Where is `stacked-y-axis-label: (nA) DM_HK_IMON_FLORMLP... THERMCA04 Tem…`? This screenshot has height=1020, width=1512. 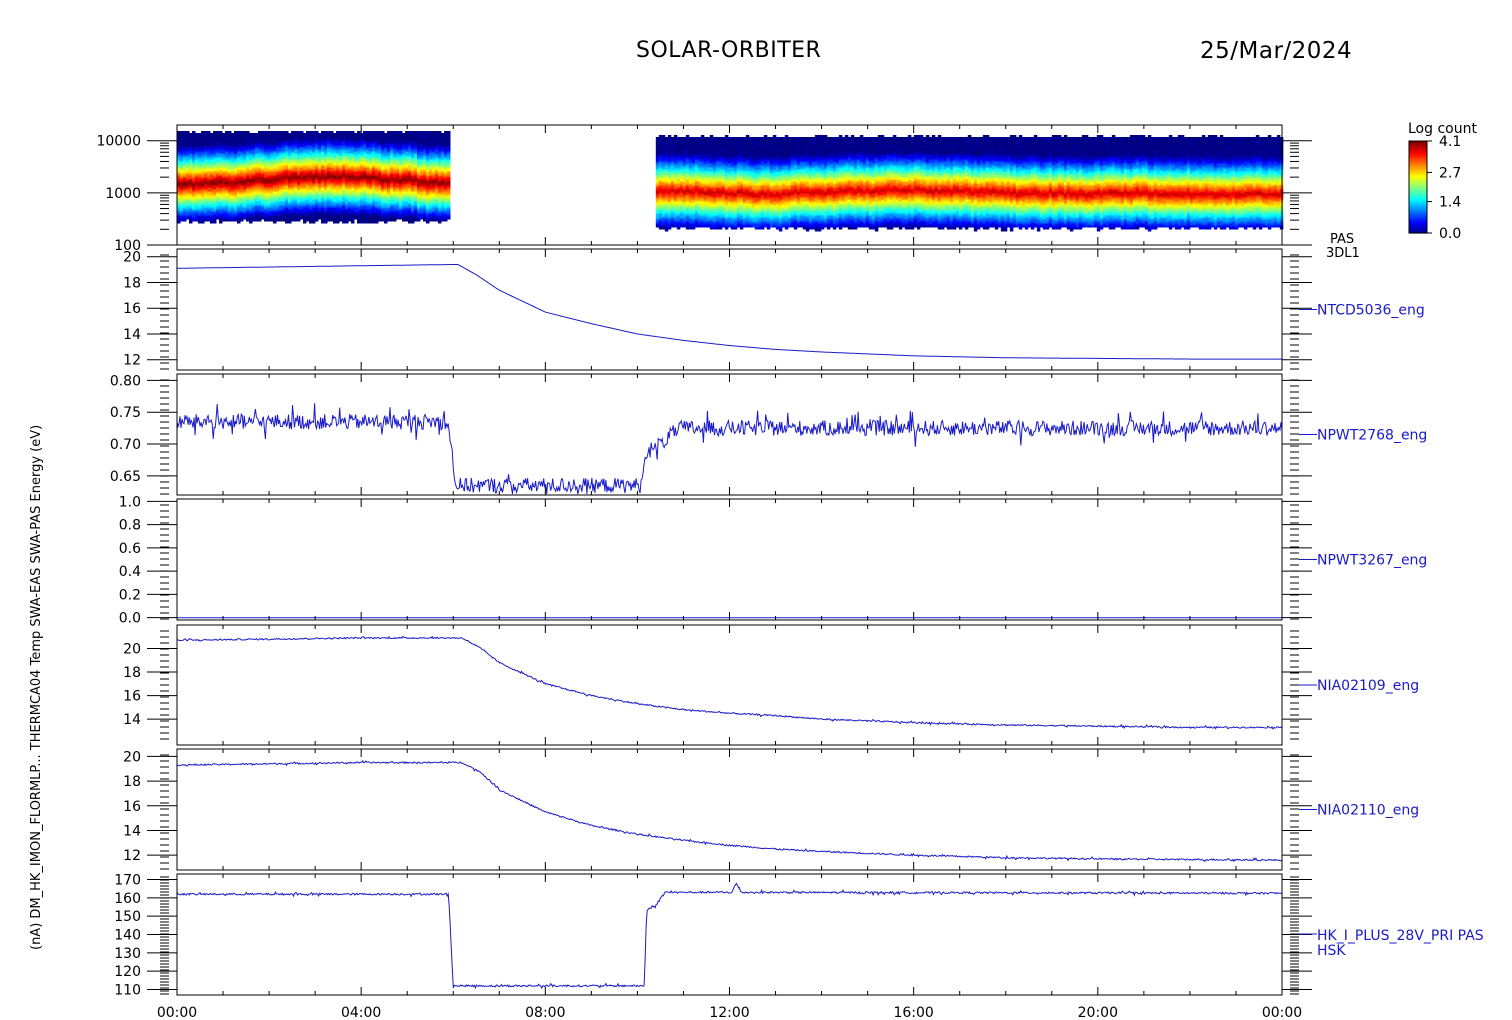
stacked-y-axis-label: (nA) DM_HK_IMON_FLORMLP... THERMCA04 Tem… is located at coordinates (36, 687).